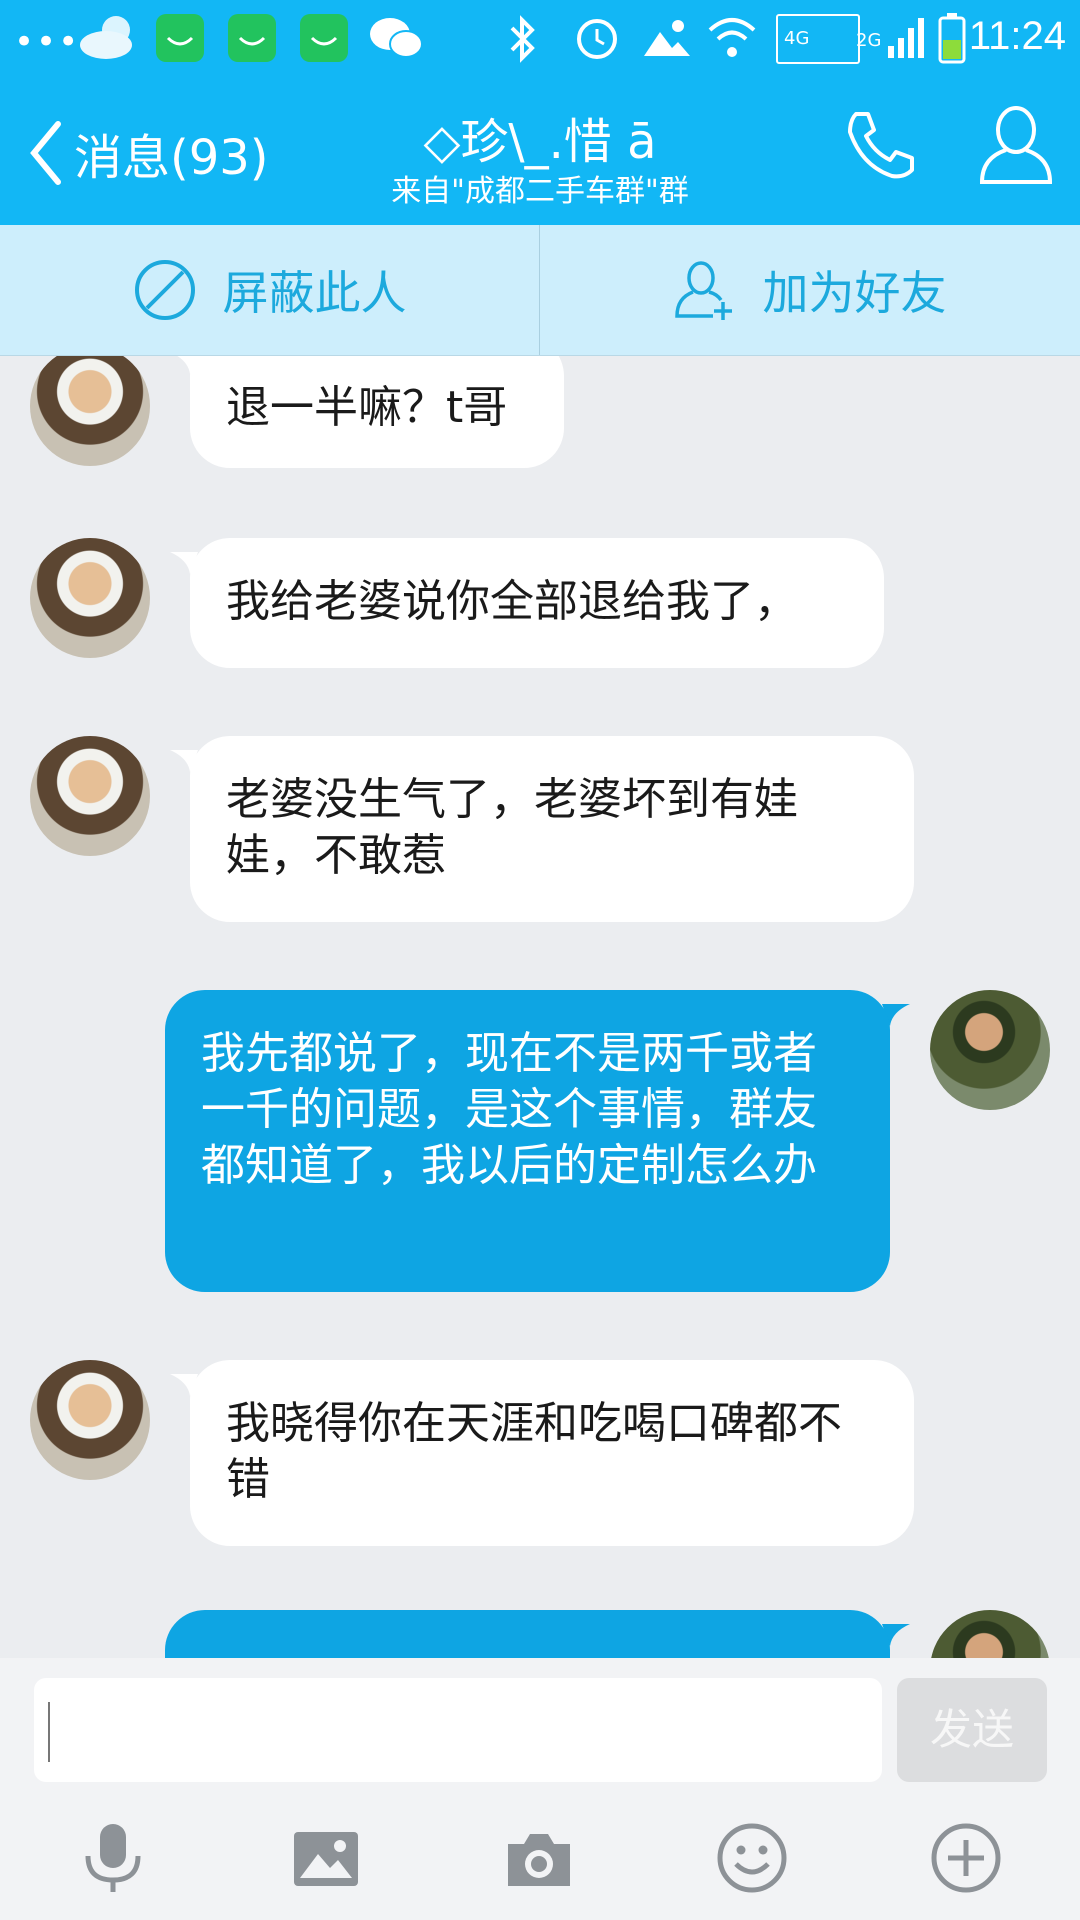  I want to click on plus-icon, so click(966, 1858).